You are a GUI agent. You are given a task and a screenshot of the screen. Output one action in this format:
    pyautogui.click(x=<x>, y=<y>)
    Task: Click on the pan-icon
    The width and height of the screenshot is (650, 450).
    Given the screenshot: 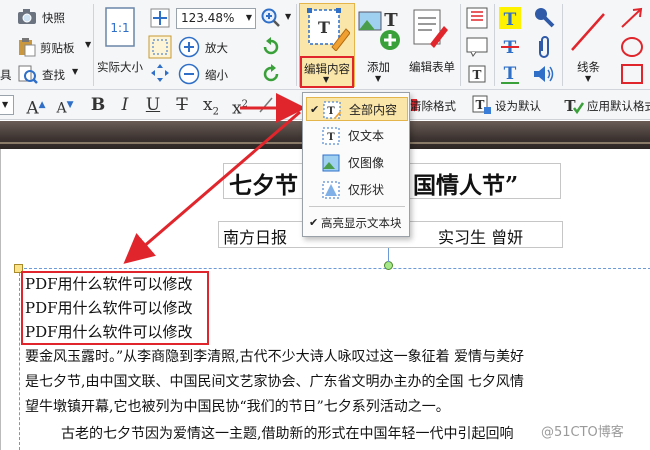 What is the action you would take?
    pyautogui.click(x=160, y=74)
    